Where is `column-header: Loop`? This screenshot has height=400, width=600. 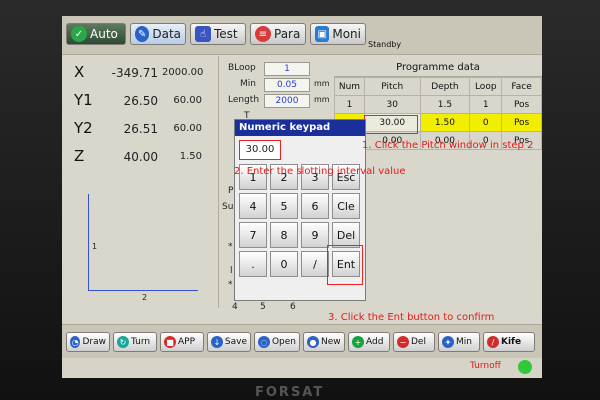
column-header: Loop is located at coordinates (486, 86).